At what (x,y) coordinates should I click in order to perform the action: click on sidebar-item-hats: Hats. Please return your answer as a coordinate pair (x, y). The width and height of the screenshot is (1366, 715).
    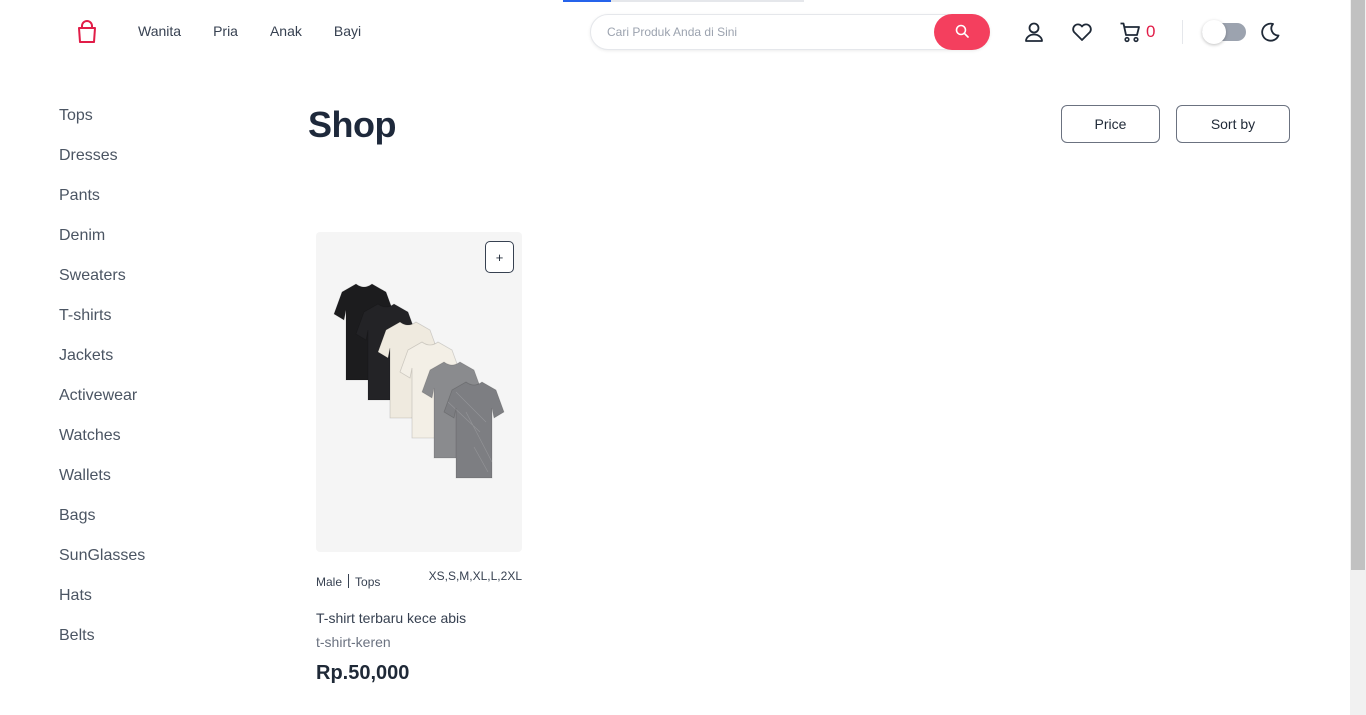
    Looking at the image, I should click on (102, 606).